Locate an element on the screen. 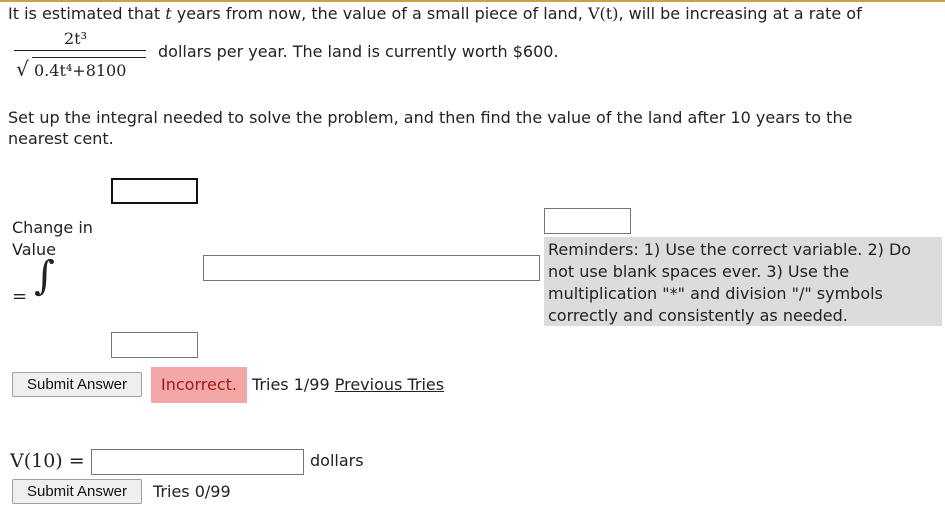  integral-icon: ∫ is located at coordinates (44, 276).